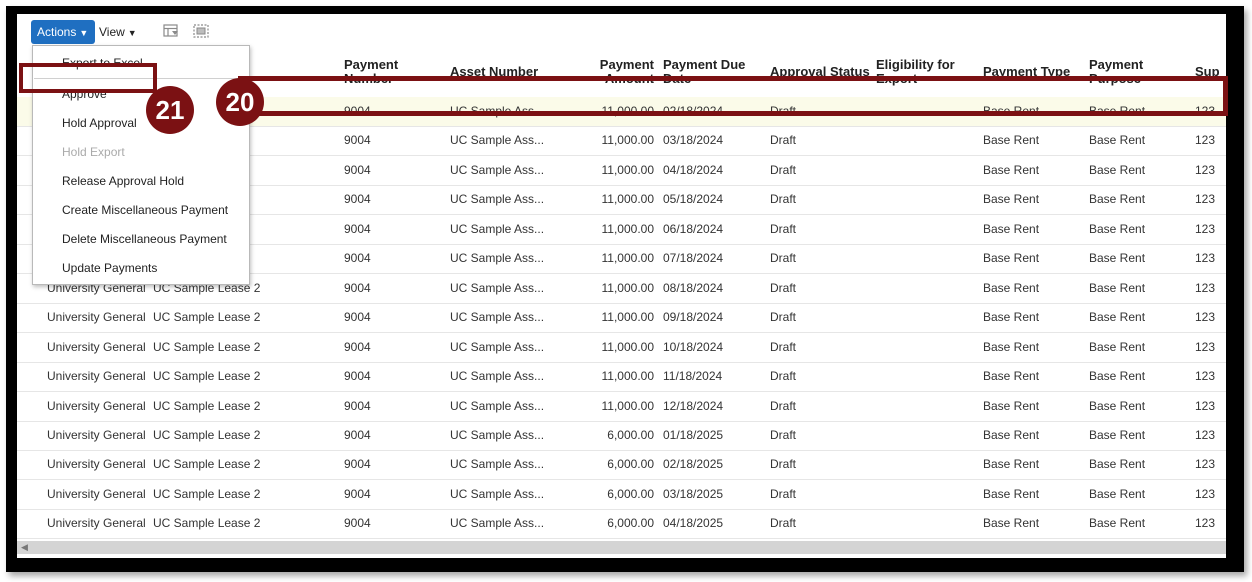 This screenshot has height=582, width=1252. I want to click on row-highlight, so click(733, 96).